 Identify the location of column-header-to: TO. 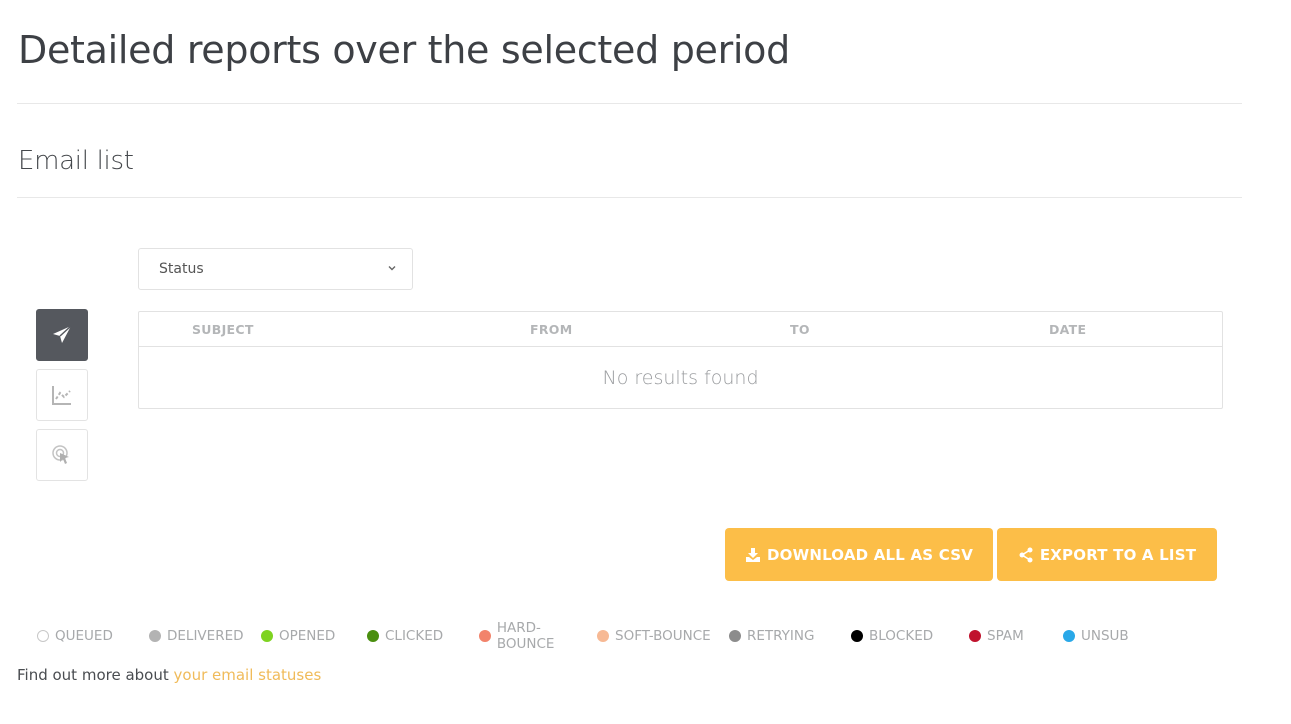
(800, 329).